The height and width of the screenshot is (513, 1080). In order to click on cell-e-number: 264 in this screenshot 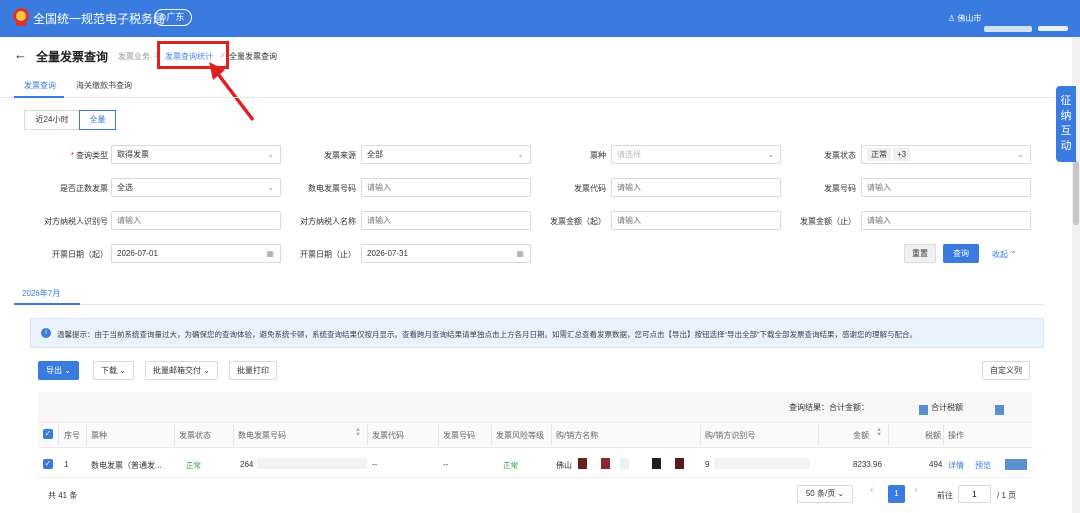, I will do `click(247, 464)`.